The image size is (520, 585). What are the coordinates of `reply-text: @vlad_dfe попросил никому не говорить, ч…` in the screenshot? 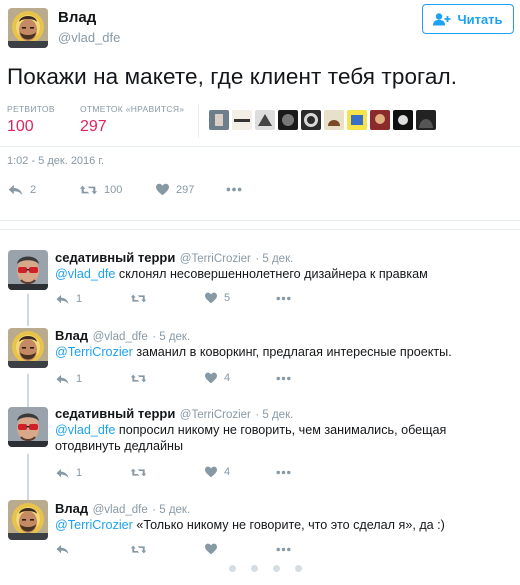 It's located at (251, 438).